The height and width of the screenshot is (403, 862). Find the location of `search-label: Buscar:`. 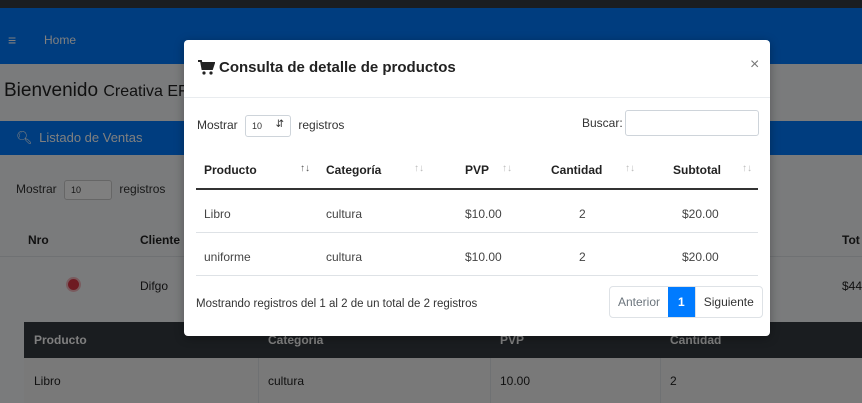

search-label: Buscar: is located at coordinates (602, 123).